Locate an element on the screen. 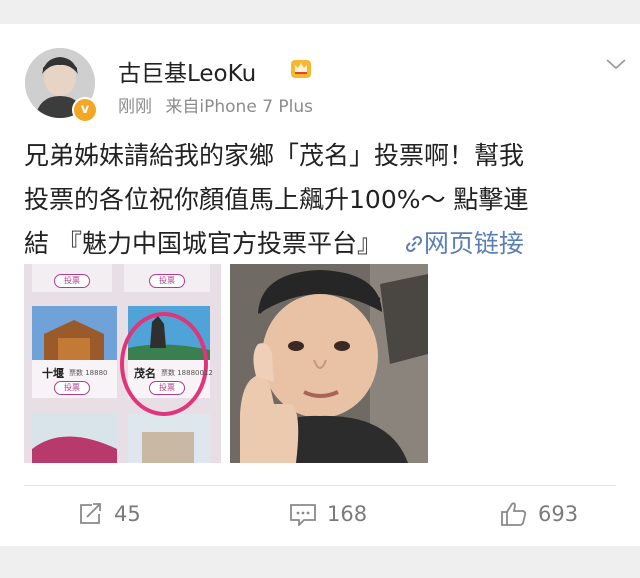 Image resolution: width=640 pixels, height=578 pixels. post-text-line3: 結 『魅力中国城官方投票平台』 is located at coordinates (203, 243).